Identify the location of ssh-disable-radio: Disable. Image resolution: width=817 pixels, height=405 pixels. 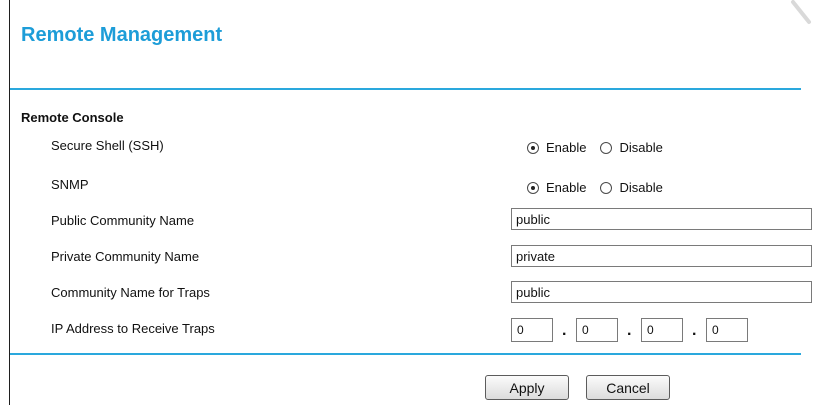
(631, 147).